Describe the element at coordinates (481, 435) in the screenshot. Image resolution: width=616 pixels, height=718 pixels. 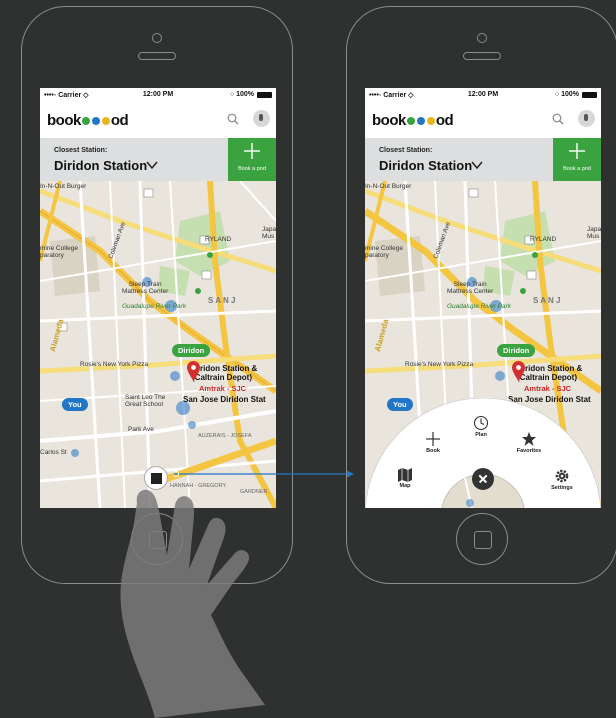
I see `radial-item-label: Plan` at that location.